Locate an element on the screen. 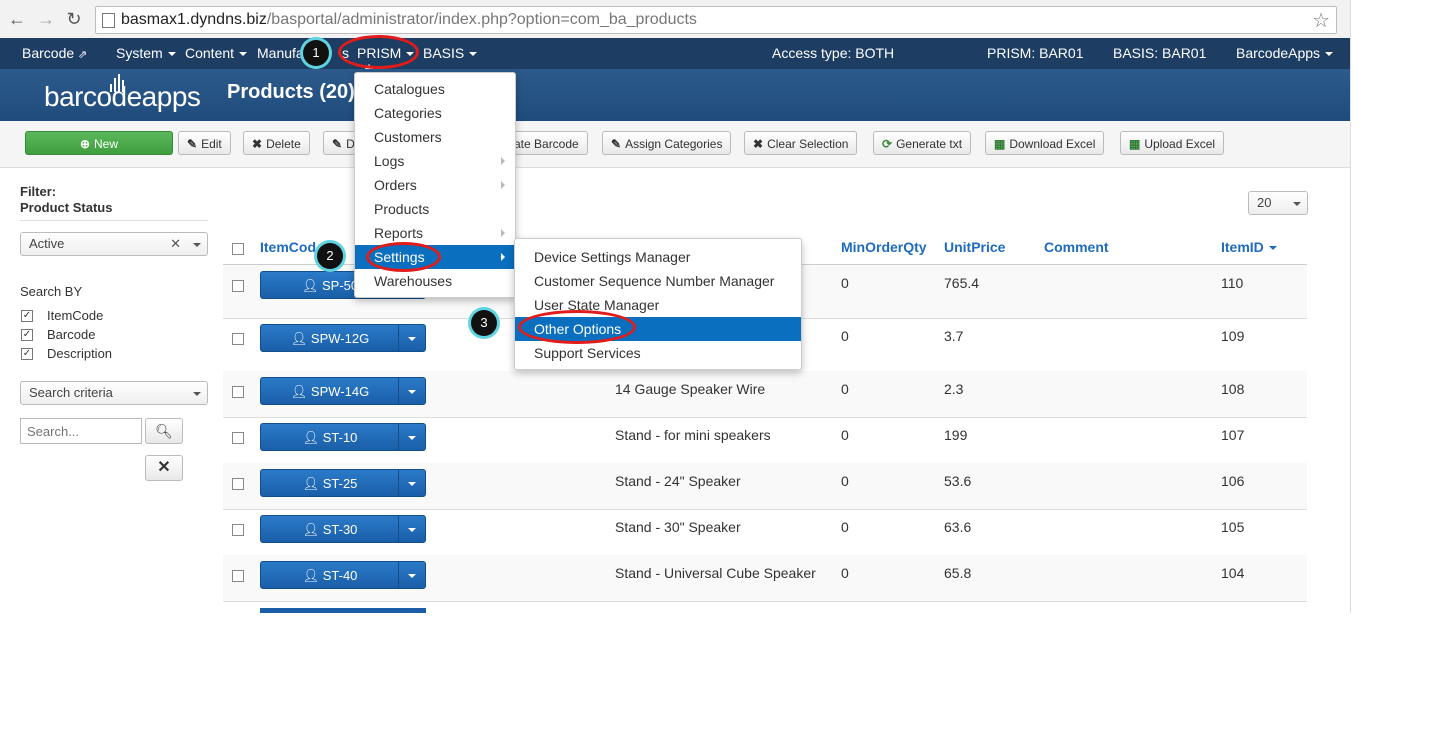 This screenshot has height=755, width=1434. bookmark-star-icon: ☆ is located at coordinates (1321, 20).